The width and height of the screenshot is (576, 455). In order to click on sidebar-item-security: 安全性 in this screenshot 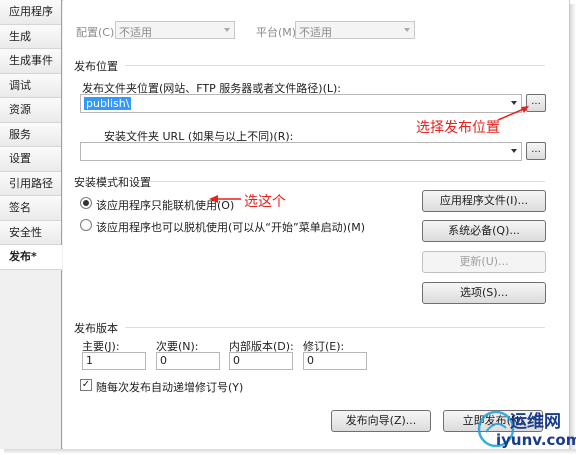, I will do `click(30, 232)`.